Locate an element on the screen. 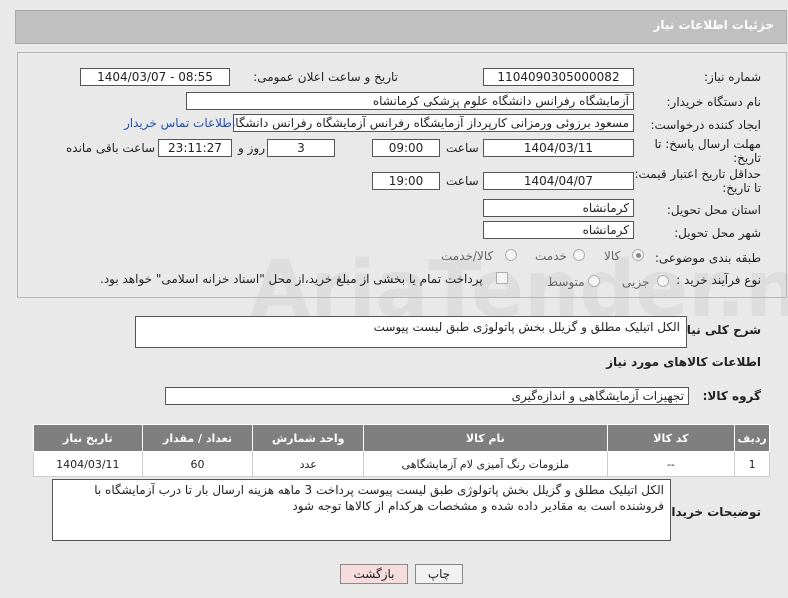  province-field: کرمانشاه is located at coordinates (558, 208).